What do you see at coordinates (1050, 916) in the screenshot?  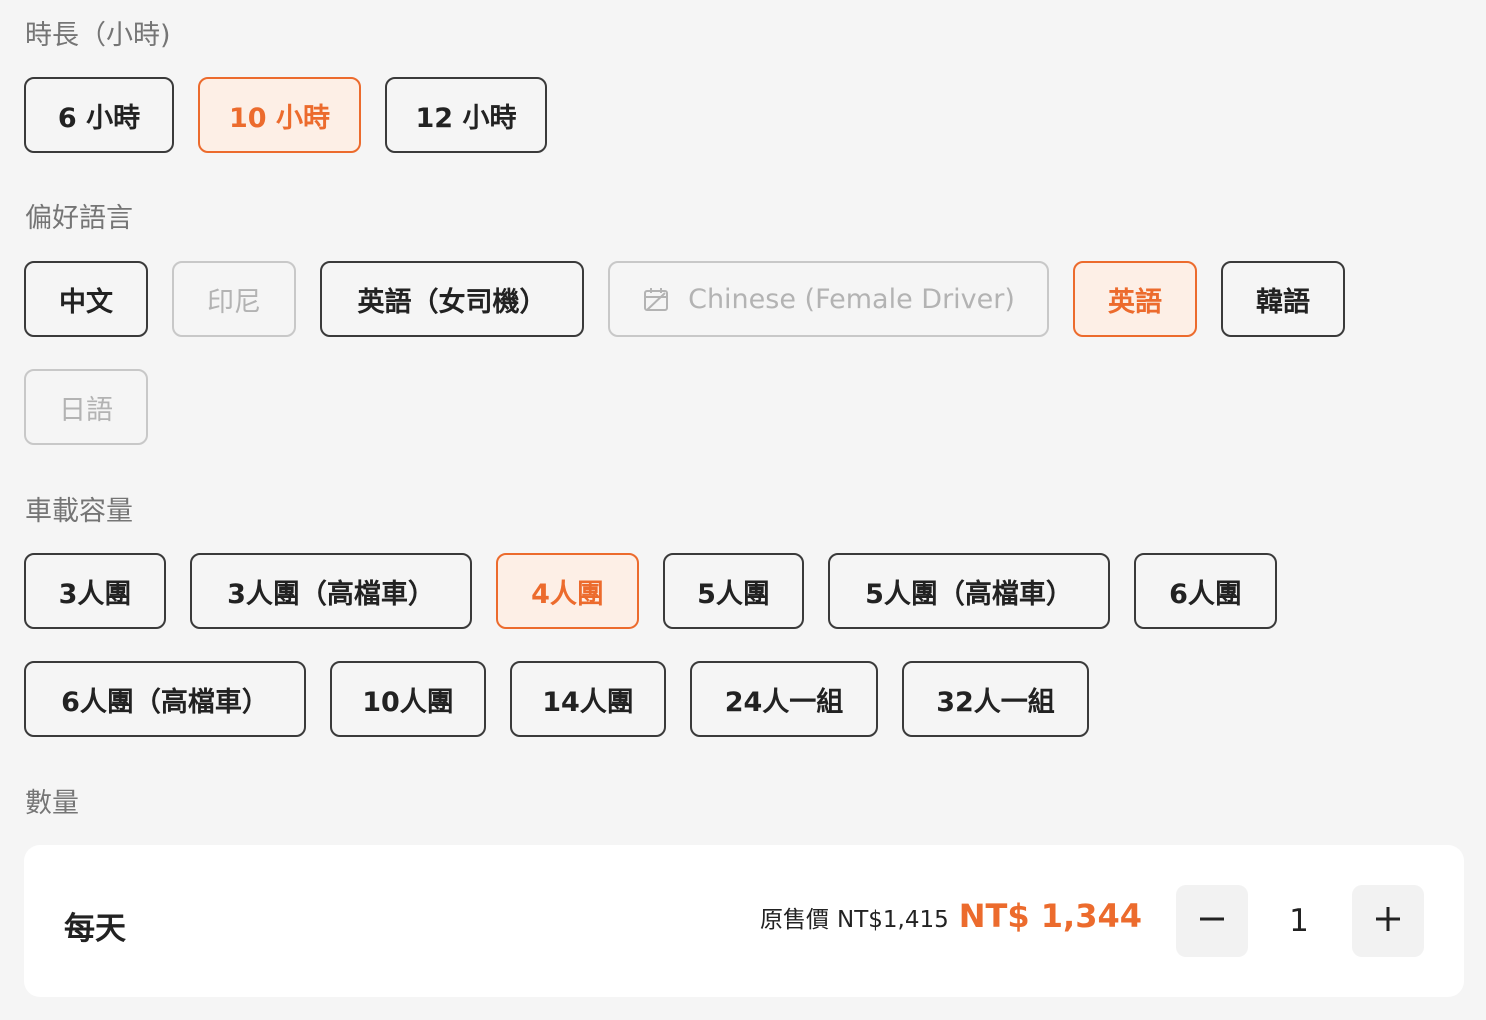 I see `sale-price: NT$ 1,344` at bounding box center [1050, 916].